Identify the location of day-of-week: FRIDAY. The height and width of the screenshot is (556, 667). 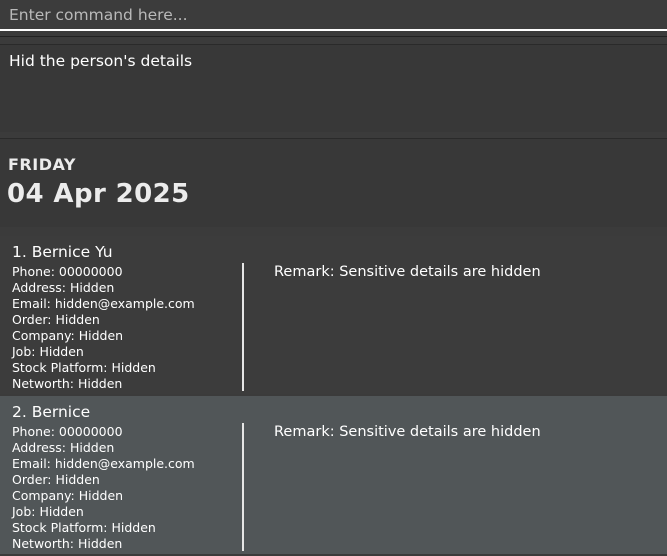
(42, 164).